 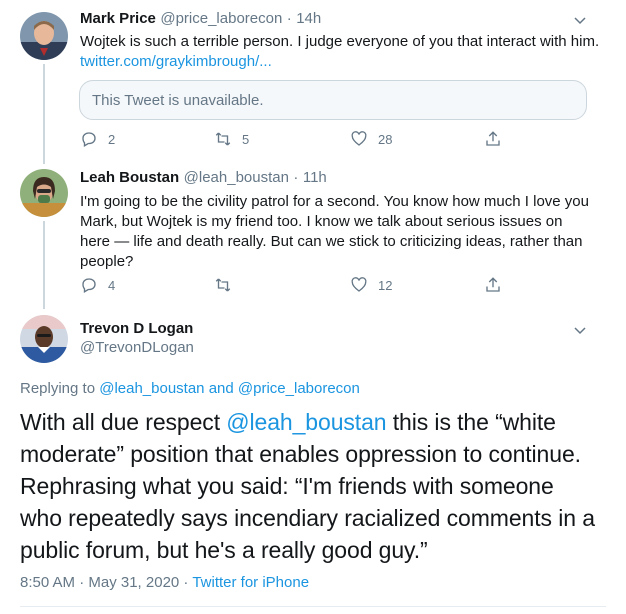 I want to click on retweet-count: 5, so click(x=246, y=139).